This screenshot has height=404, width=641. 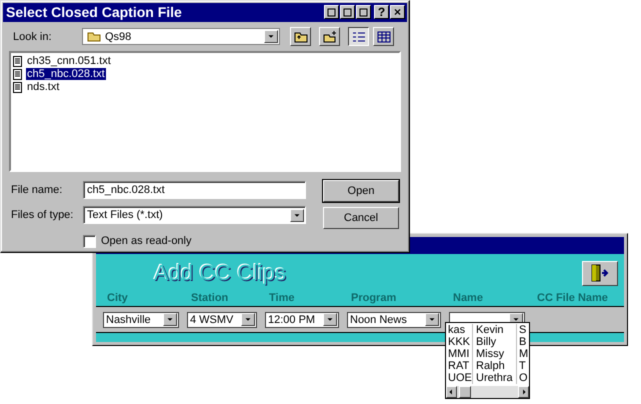 I want to click on list-row: KKK Billy B, so click(x=487, y=342).